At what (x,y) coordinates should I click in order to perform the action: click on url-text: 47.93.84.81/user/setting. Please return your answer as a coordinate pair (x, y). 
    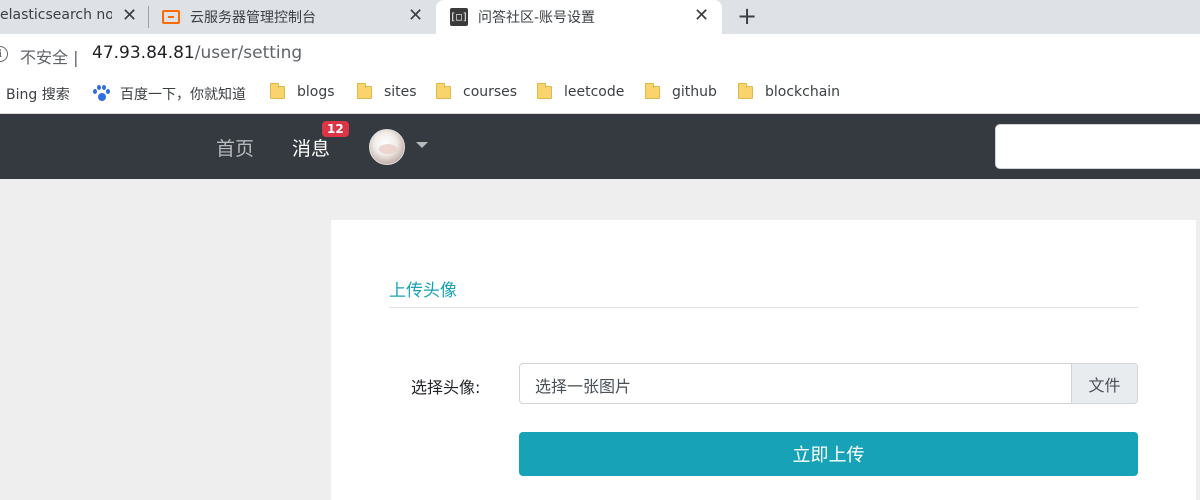
    Looking at the image, I should click on (197, 53).